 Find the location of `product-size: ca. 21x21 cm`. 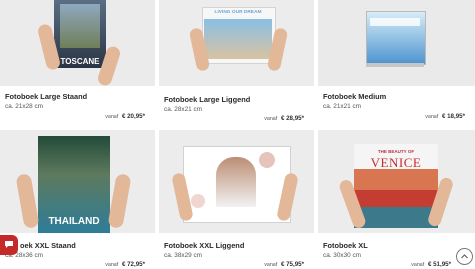

product-size: ca. 21x21 cm is located at coordinates (342, 106).